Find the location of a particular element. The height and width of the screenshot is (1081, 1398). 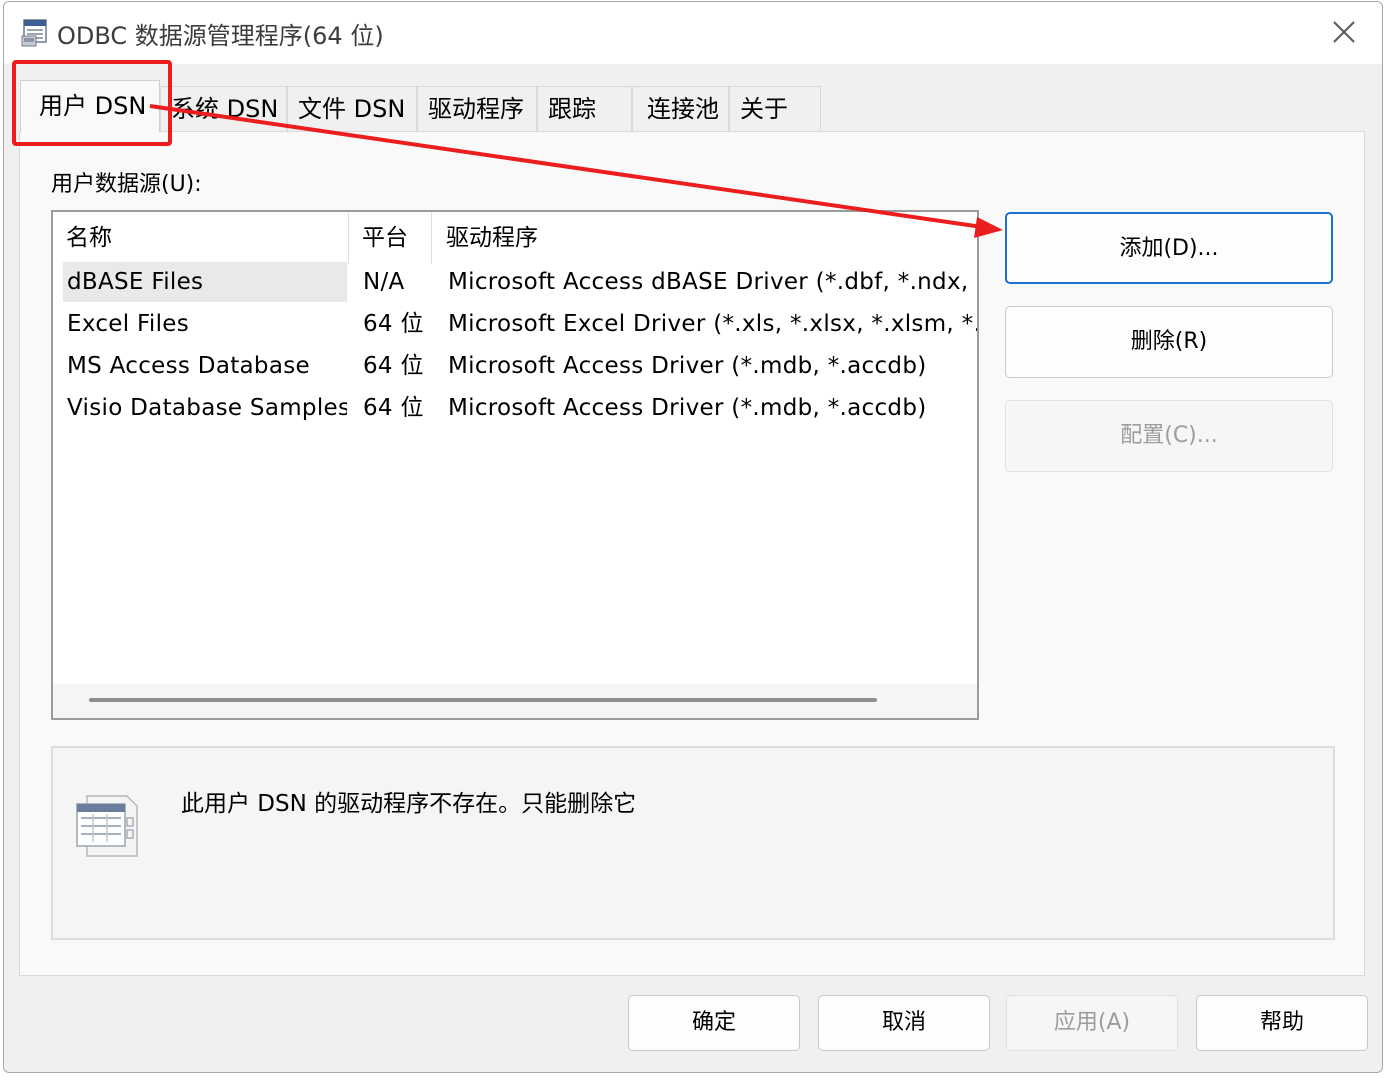

tab-file-dsn: 文件 DSN is located at coordinates (352, 108).